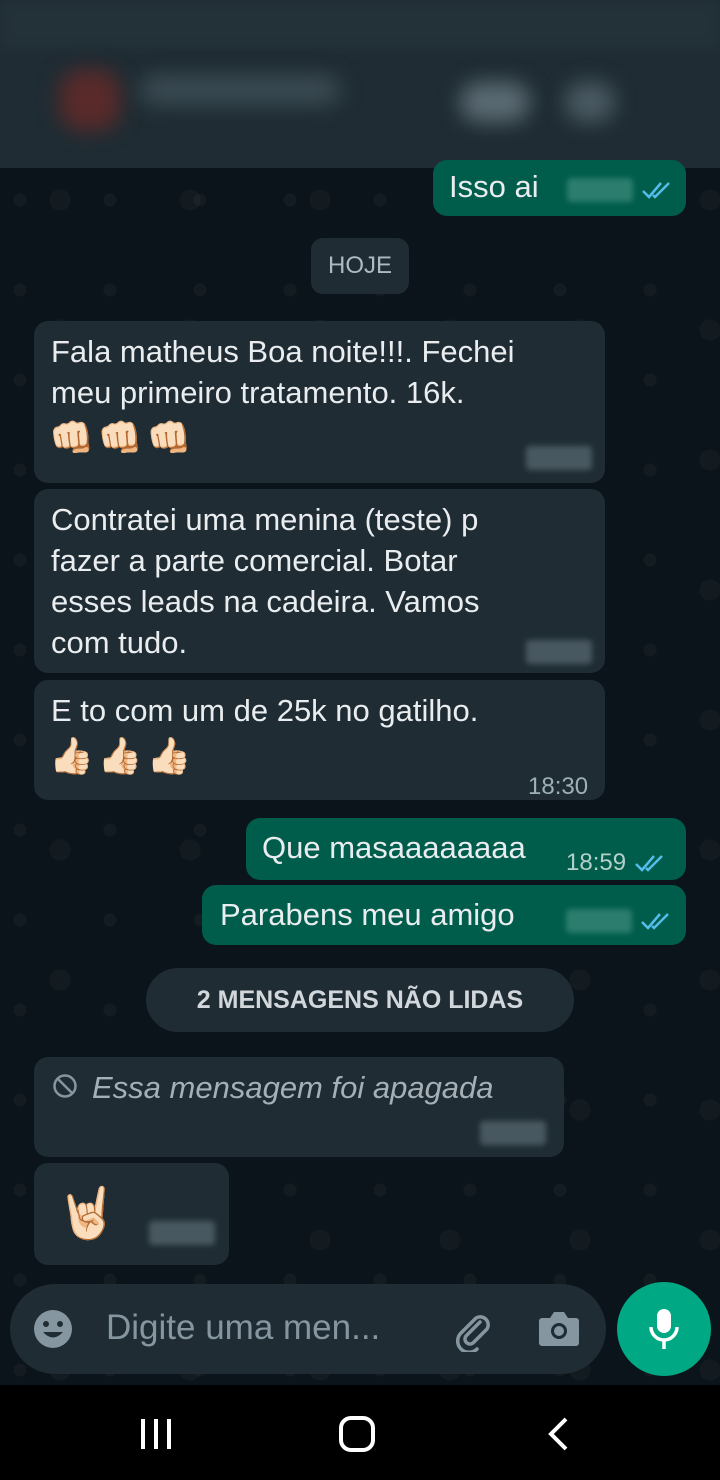 Image resolution: width=720 pixels, height=1480 pixels. Describe the element at coordinates (360, 25) in the screenshot. I see `status-bar` at that location.